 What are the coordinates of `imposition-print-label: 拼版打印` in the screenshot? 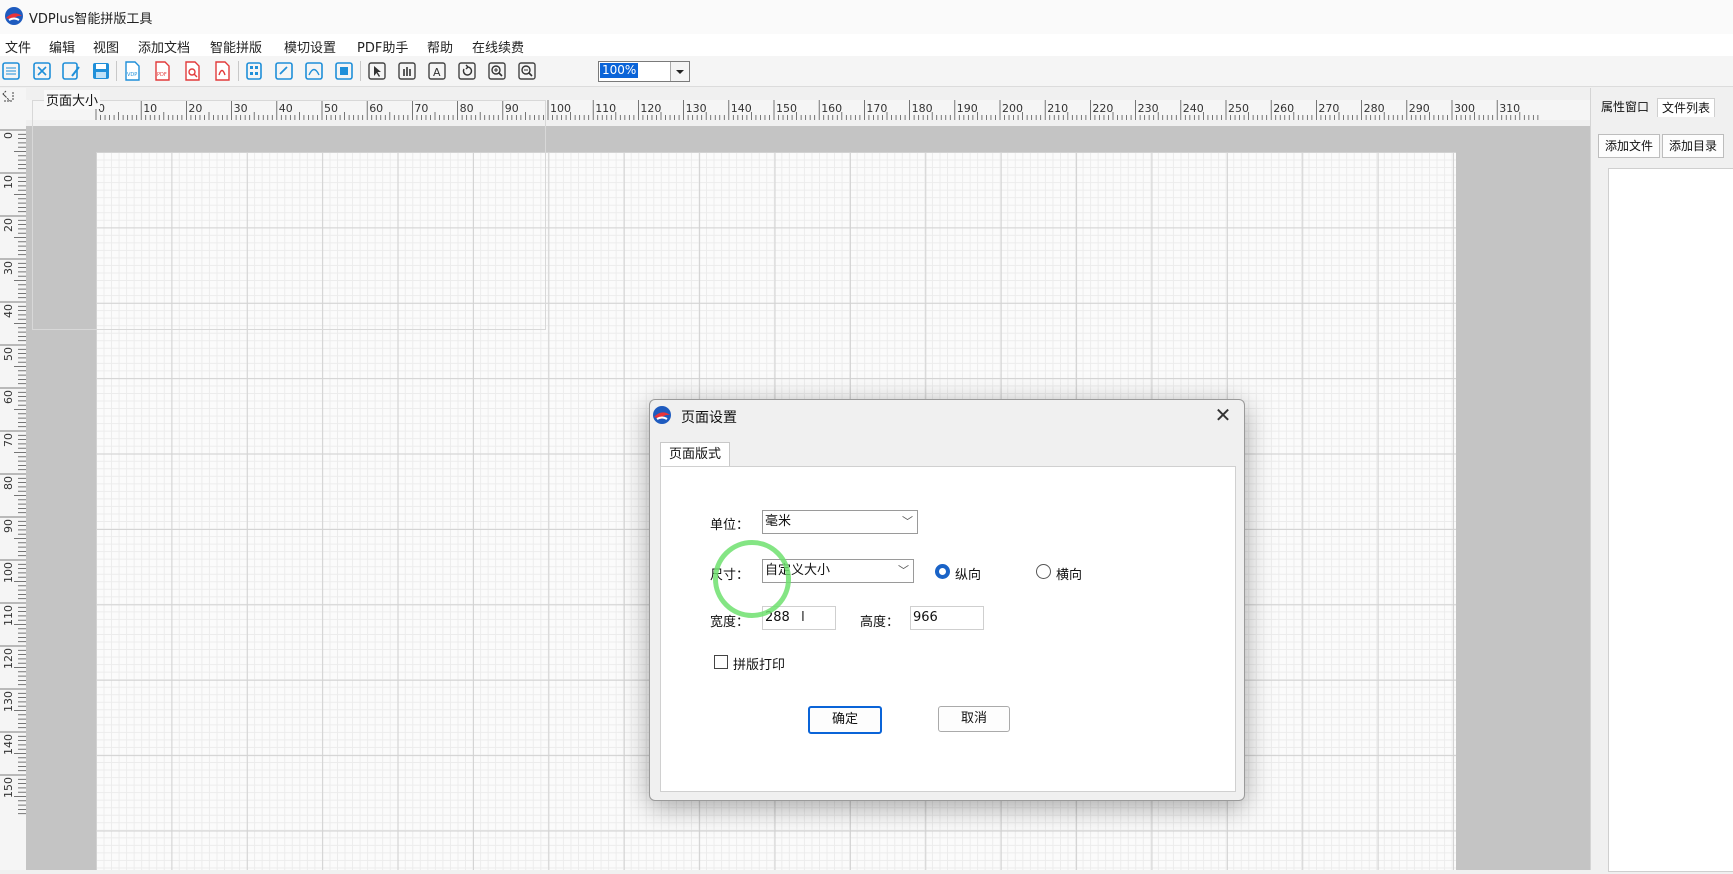 It's located at (759, 665).